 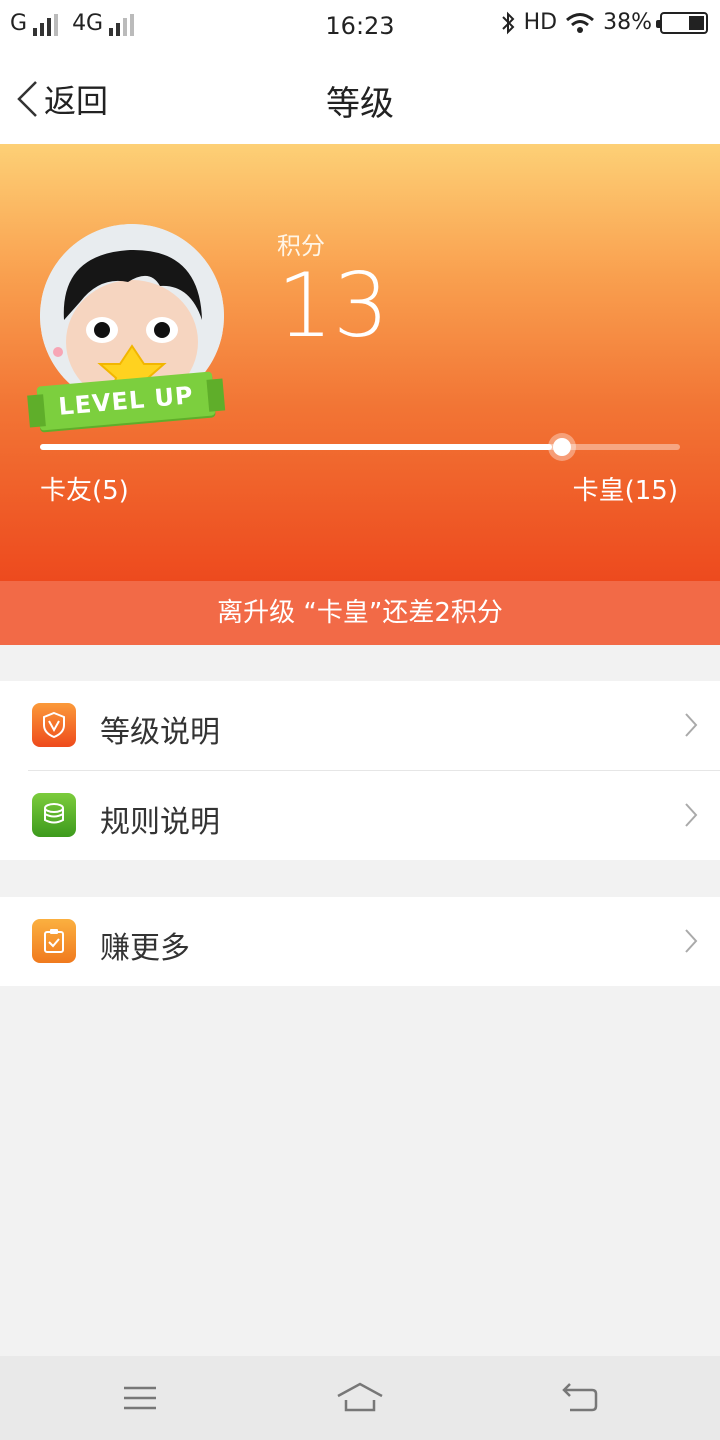 I want to click on menu-group-earn: 赚更多, so click(x=360, y=941).